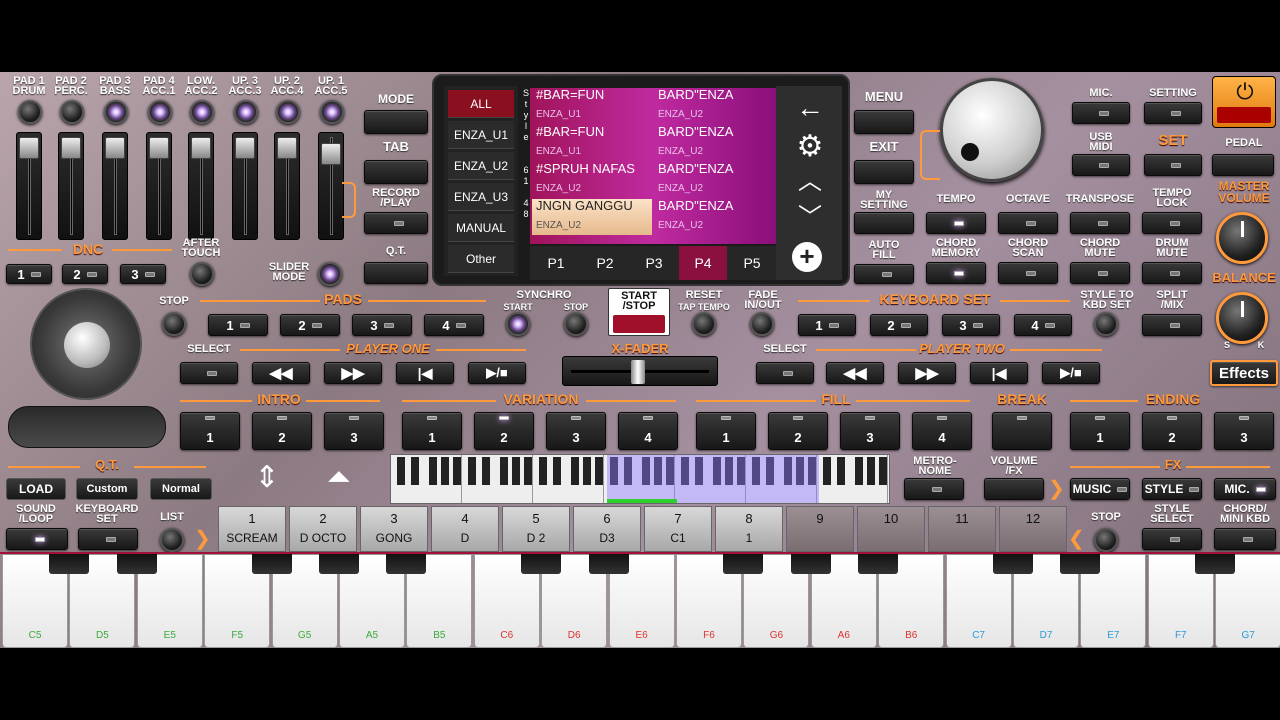  I want to click on metronome-icon: ⏶, so click(339, 478).